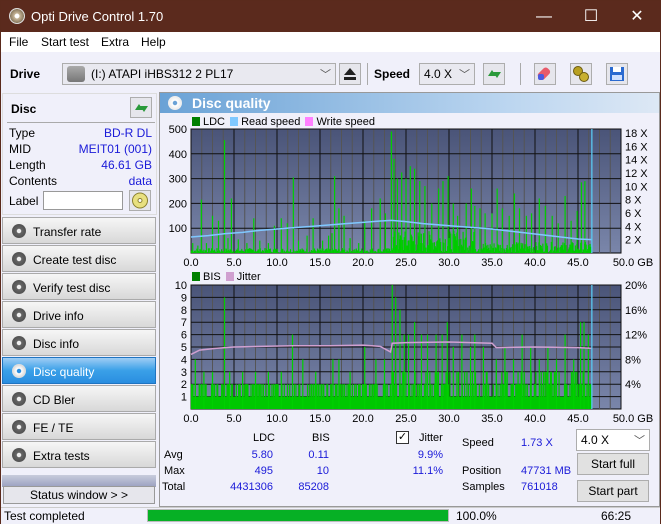 This screenshot has width=661, height=524. What do you see at coordinates (637, 16) in the screenshot?
I see `close-button: ✕` at bounding box center [637, 16].